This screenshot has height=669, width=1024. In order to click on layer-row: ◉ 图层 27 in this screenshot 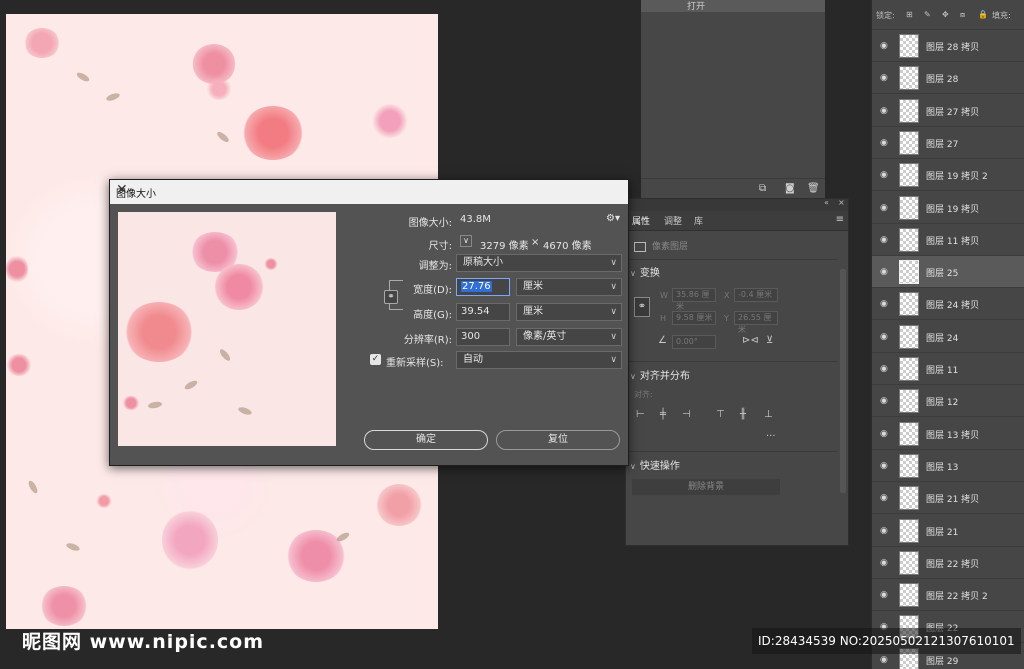, I will do `click(948, 143)`.